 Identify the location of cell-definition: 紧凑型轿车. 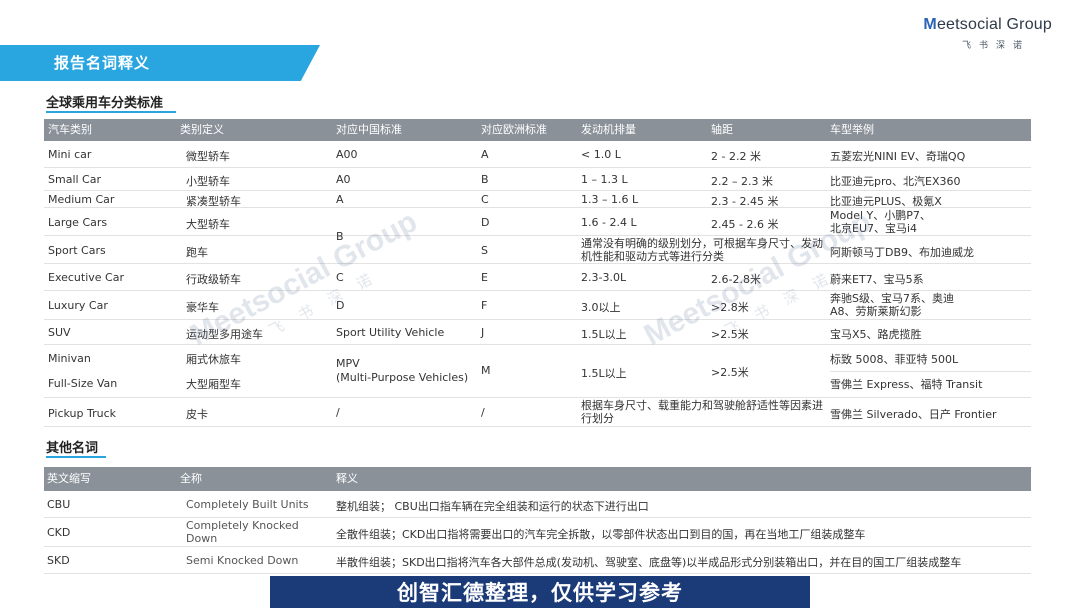
(213, 201).